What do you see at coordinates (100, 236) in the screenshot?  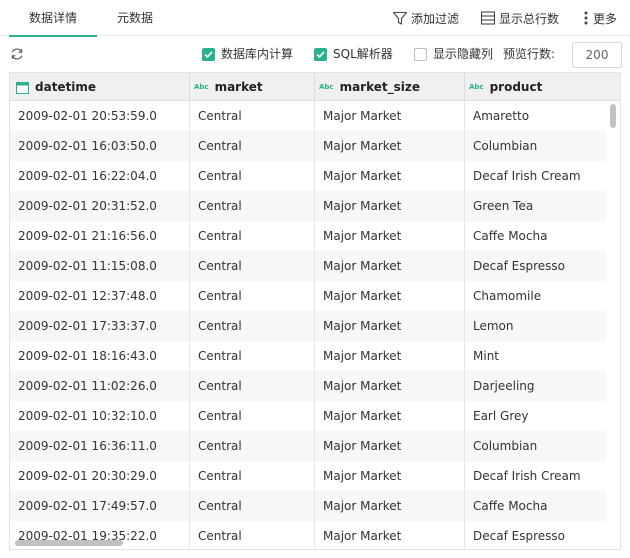 I see `table-cell-datetime: 2009-02-01 21:16:56.0` at bounding box center [100, 236].